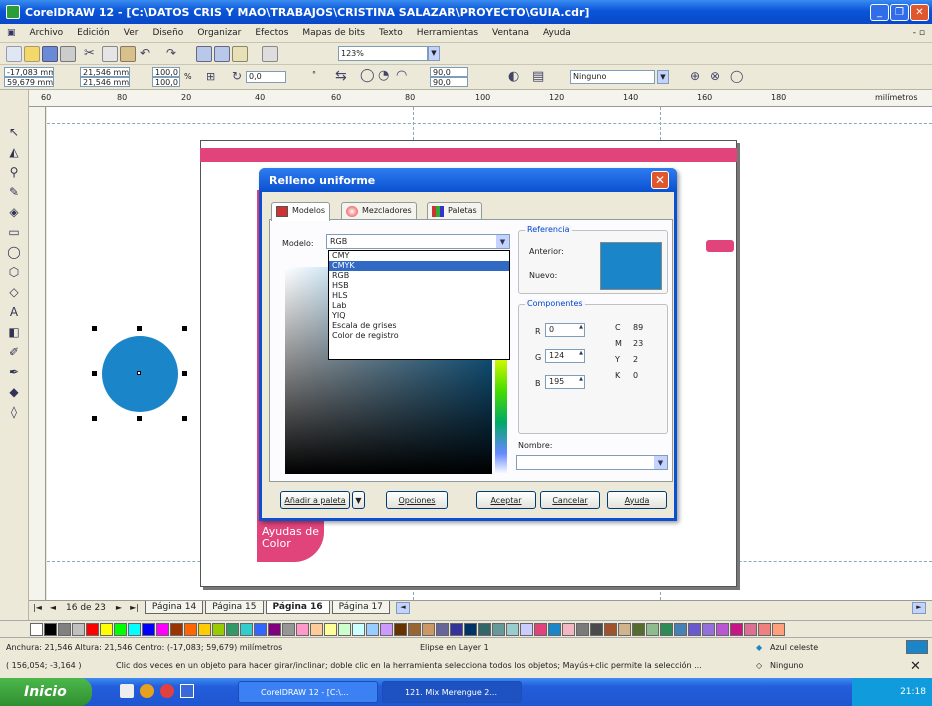 This screenshot has width=932, height=706. What do you see at coordinates (29, 82) in the screenshot?
I see `position-y-field: 59,679 mm` at bounding box center [29, 82].